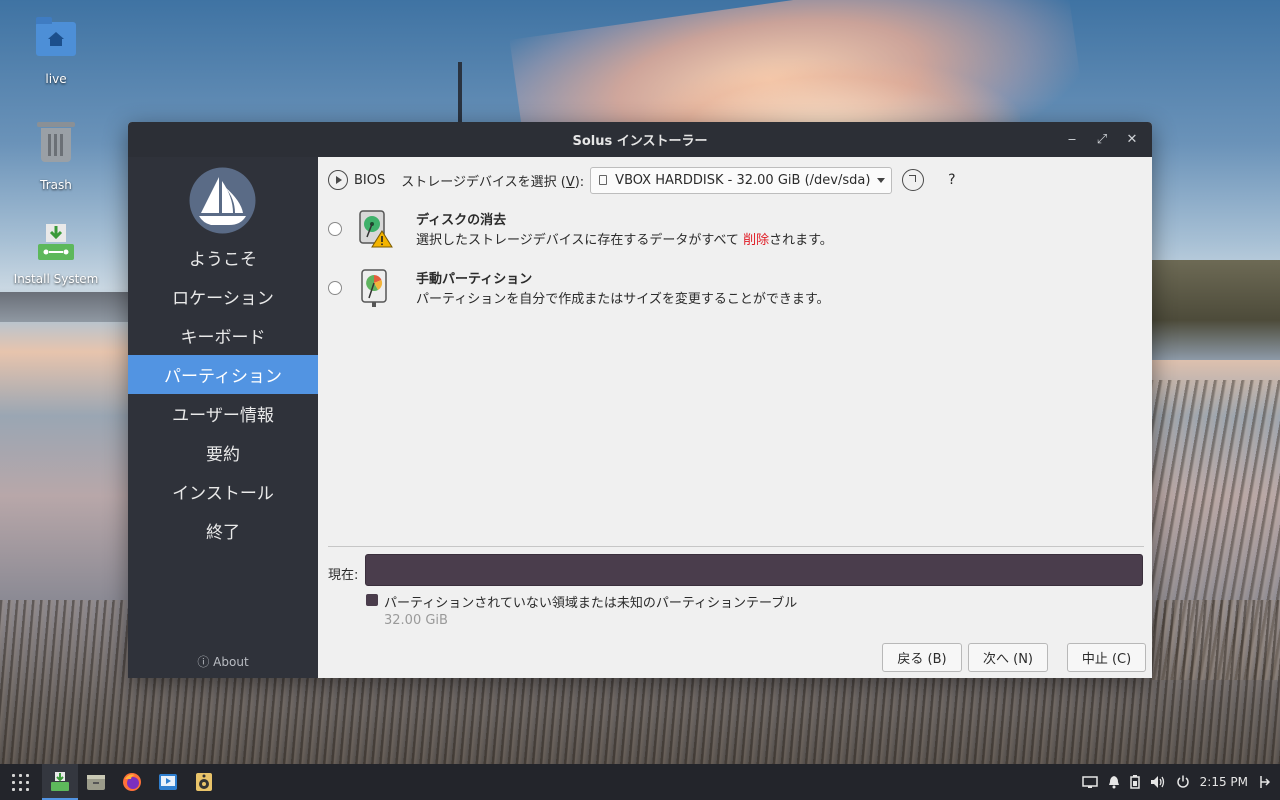 The height and width of the screenshot is (800, 1280). I want to click on desktop-icon-live: live, so click(56, 51).